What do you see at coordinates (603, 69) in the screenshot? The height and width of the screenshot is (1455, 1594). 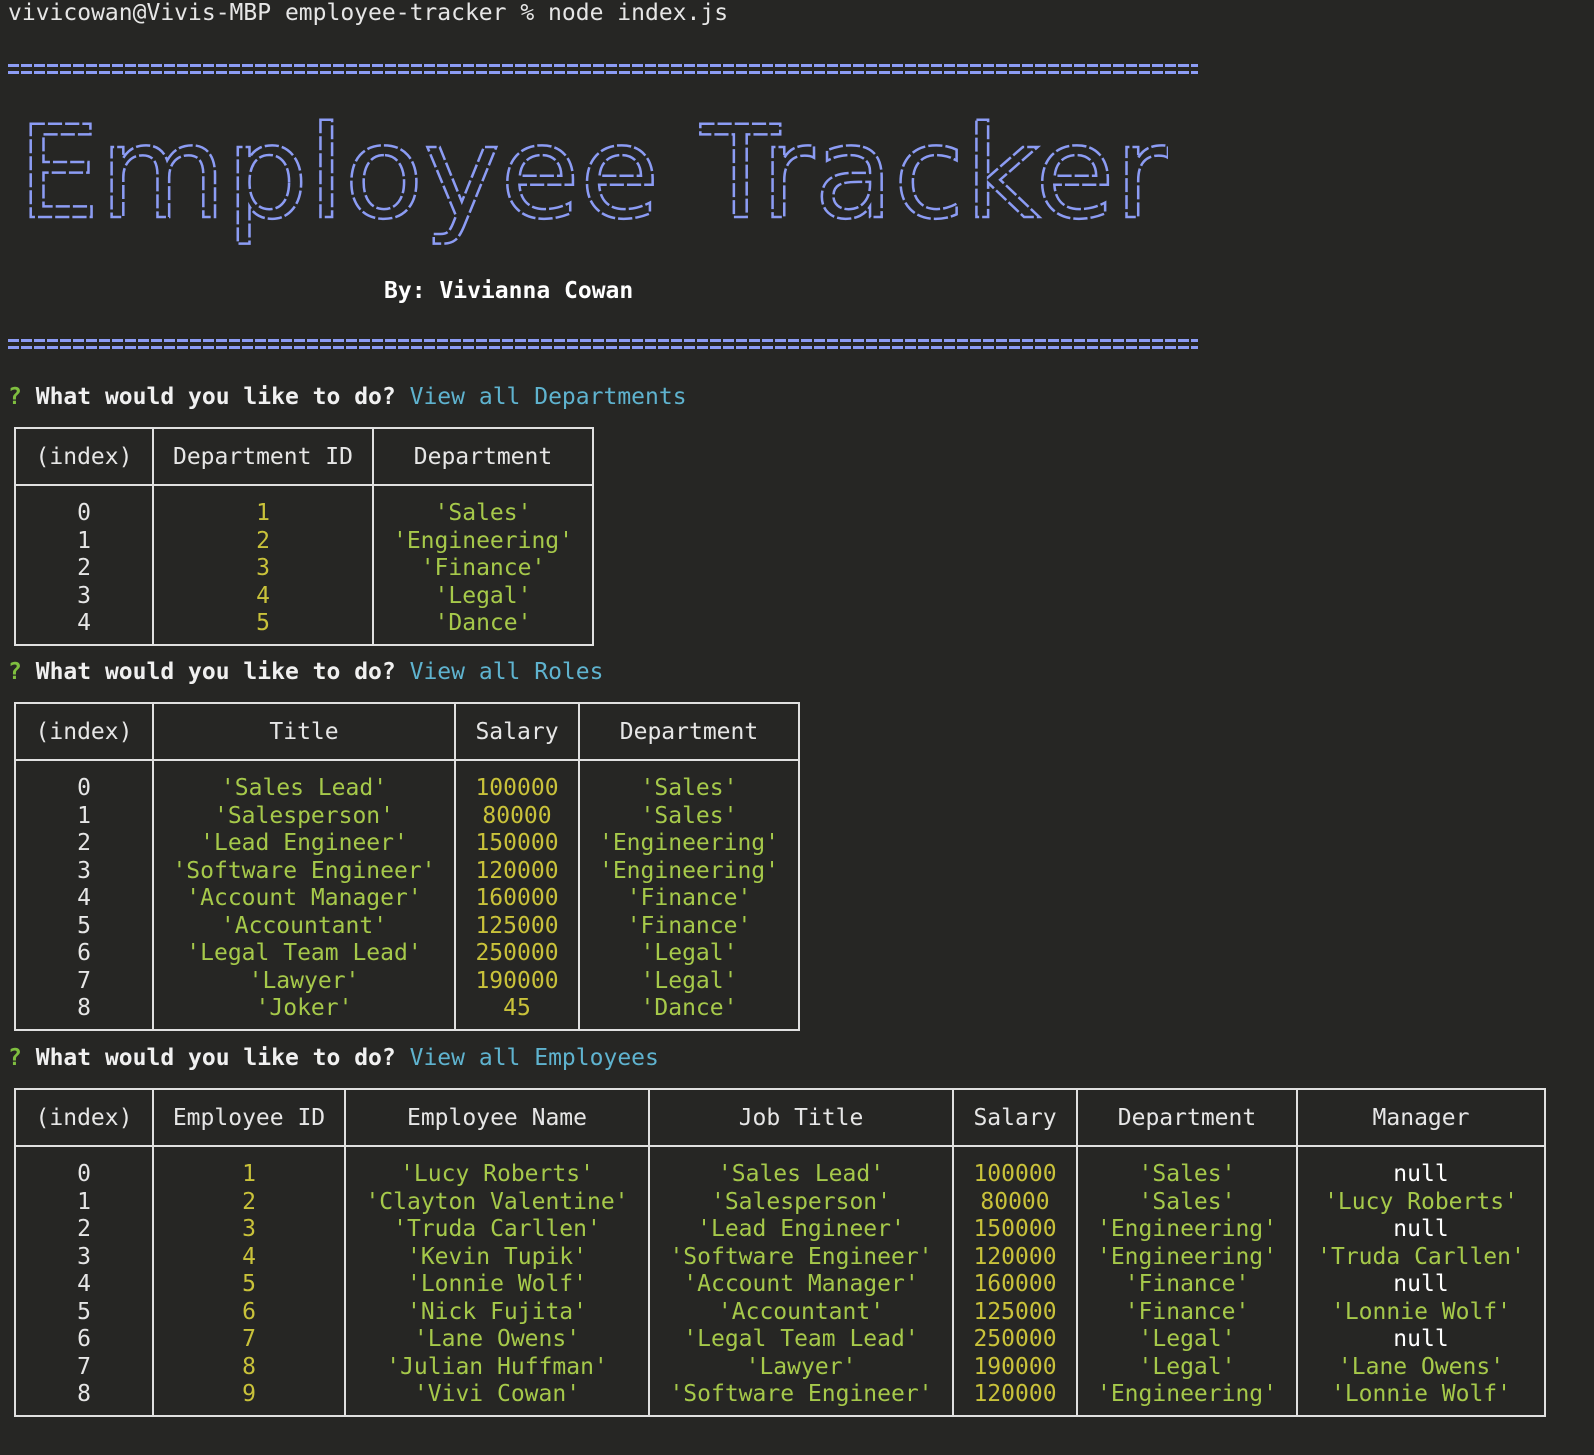 I see `banner-top-rule` at bounding box center [603, 69].